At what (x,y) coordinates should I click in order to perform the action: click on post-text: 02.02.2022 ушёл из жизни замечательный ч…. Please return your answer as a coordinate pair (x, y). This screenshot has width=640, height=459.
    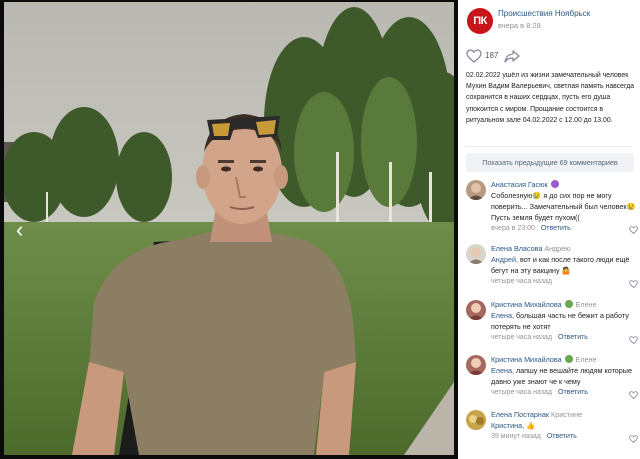
    Looking at the image, I should click on (550, 98).